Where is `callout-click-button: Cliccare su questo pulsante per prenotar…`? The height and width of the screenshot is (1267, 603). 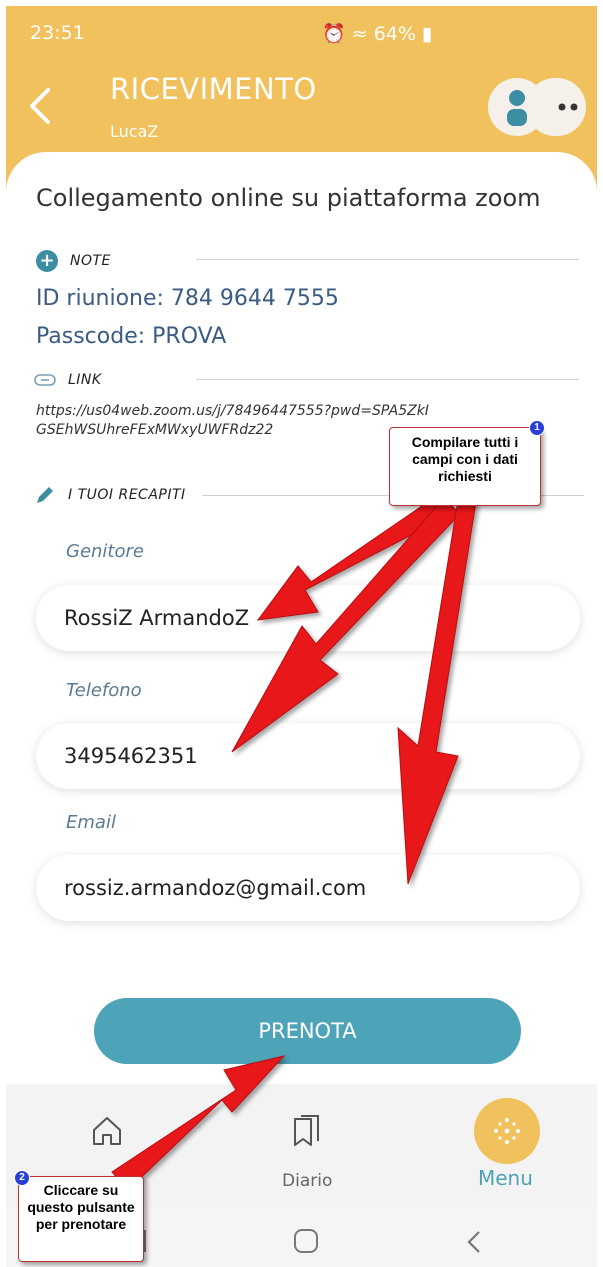 callout-click-button: Cliccare su questo pulsante per prenotar… is located at coordinates (81, 1219).